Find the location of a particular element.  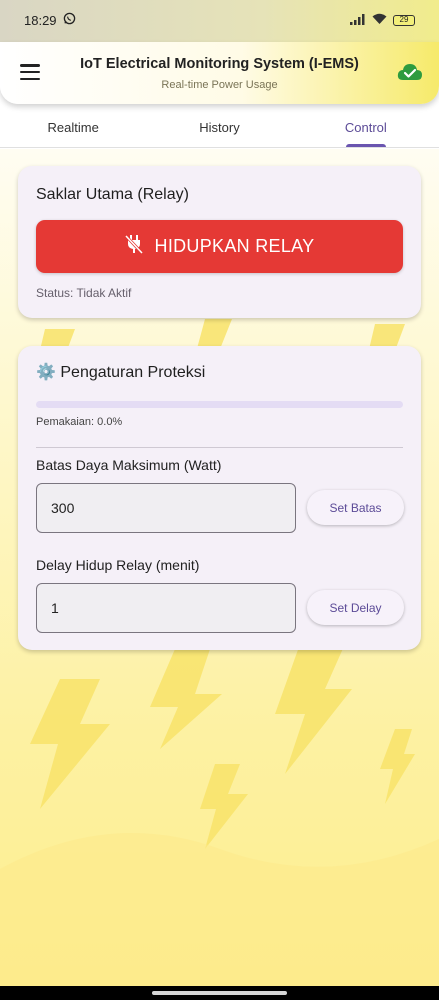

home-gesture-handle is located at coordinates (219, 993).